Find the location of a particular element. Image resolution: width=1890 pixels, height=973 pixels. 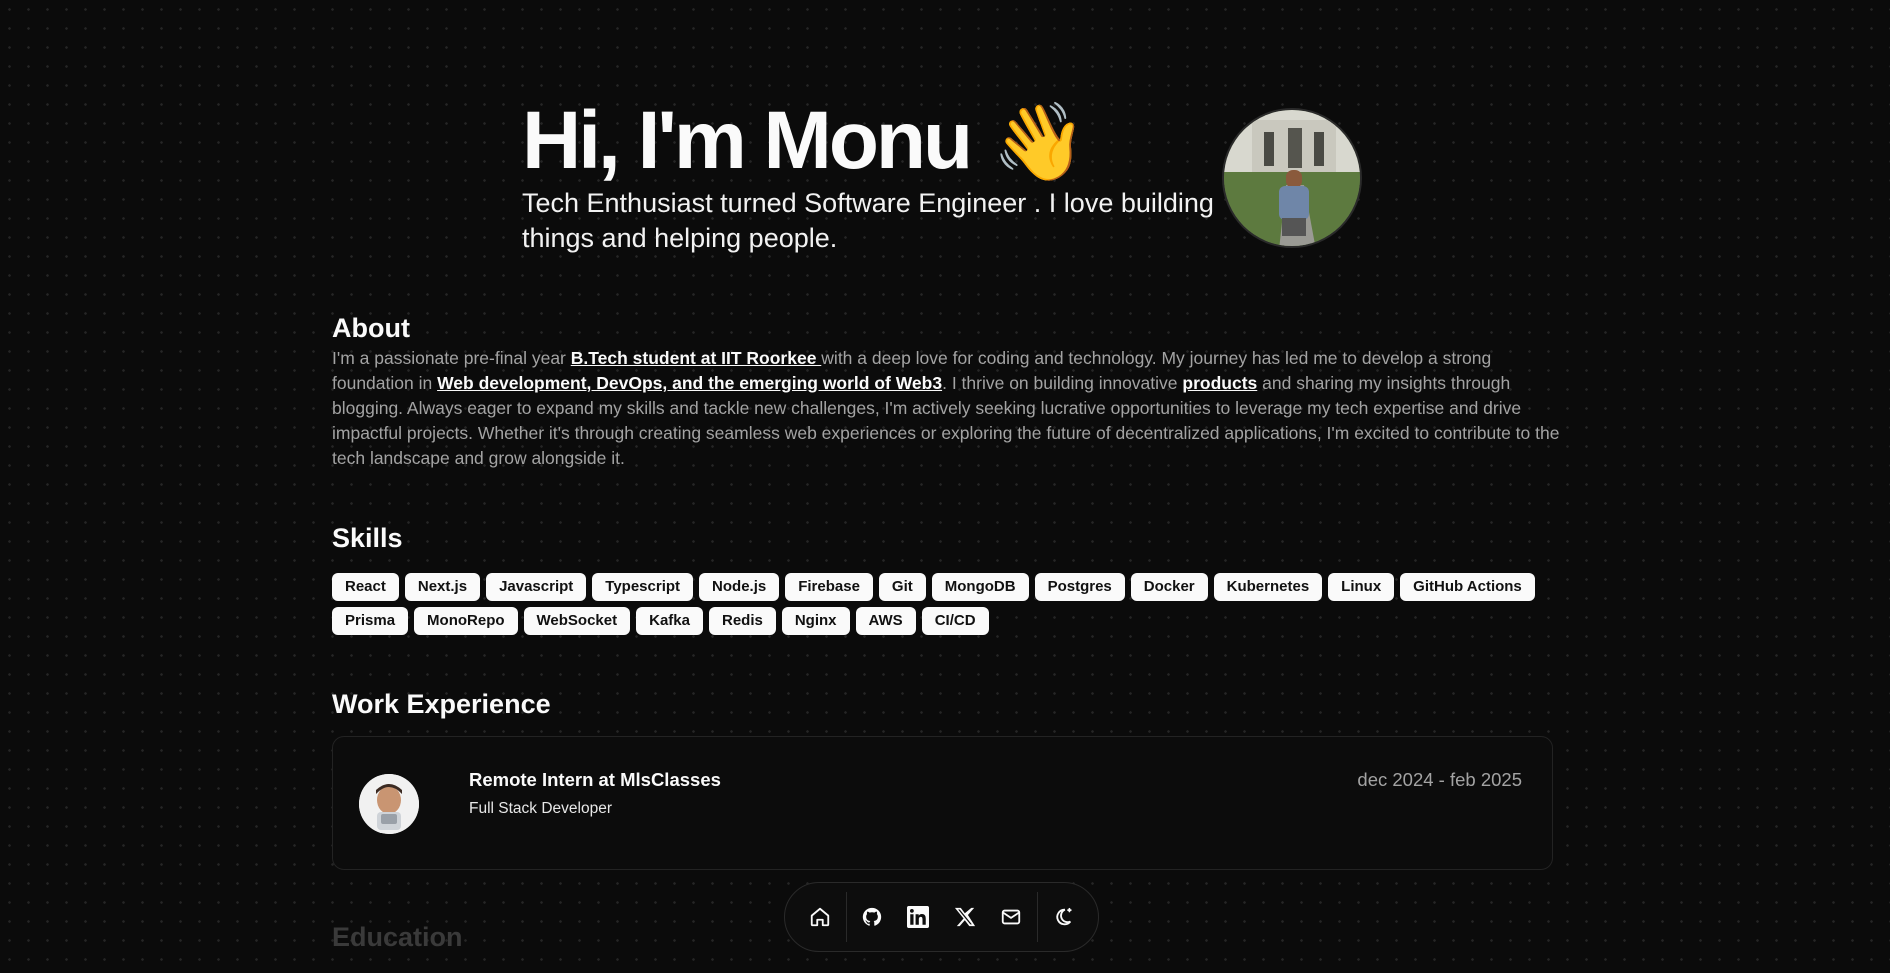

bottom-dock is located at coordinates (941, 917).